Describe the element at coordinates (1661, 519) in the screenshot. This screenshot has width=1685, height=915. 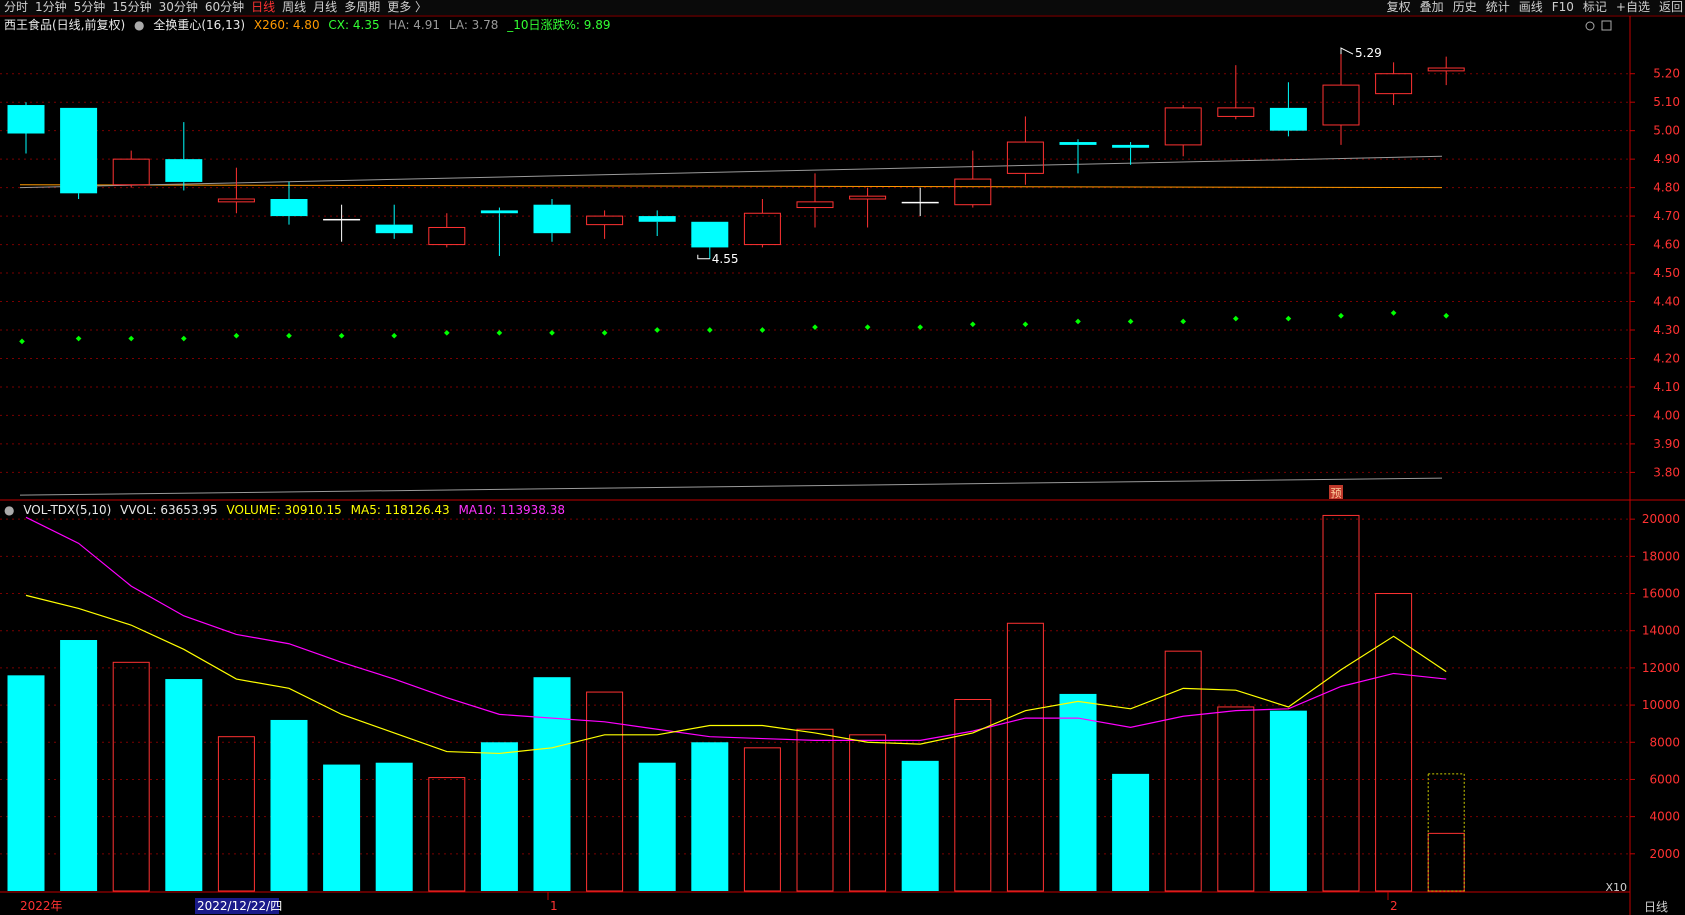
I see `volume-tick-label: 20000` at that location.